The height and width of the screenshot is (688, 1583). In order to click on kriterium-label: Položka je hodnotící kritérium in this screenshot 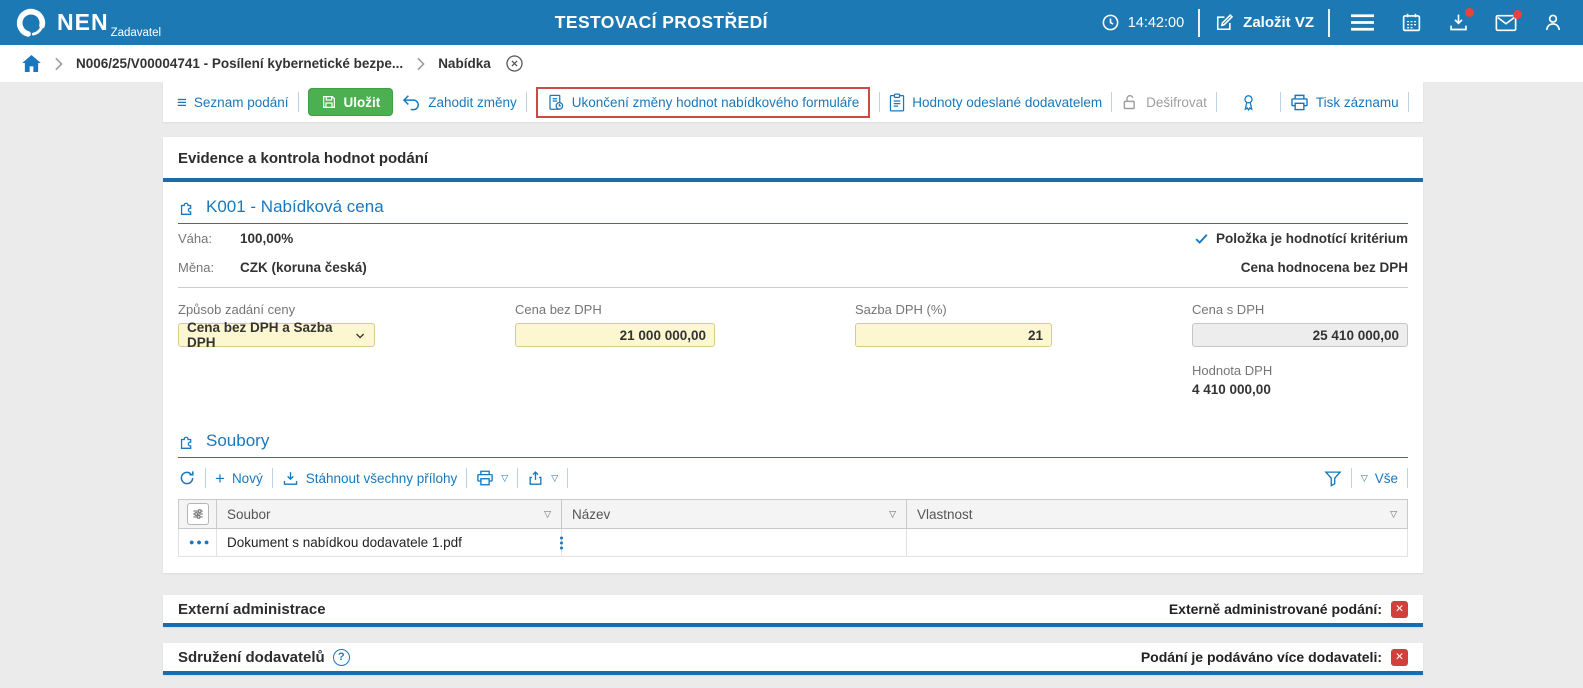, I will do `click(1311, 238)`.